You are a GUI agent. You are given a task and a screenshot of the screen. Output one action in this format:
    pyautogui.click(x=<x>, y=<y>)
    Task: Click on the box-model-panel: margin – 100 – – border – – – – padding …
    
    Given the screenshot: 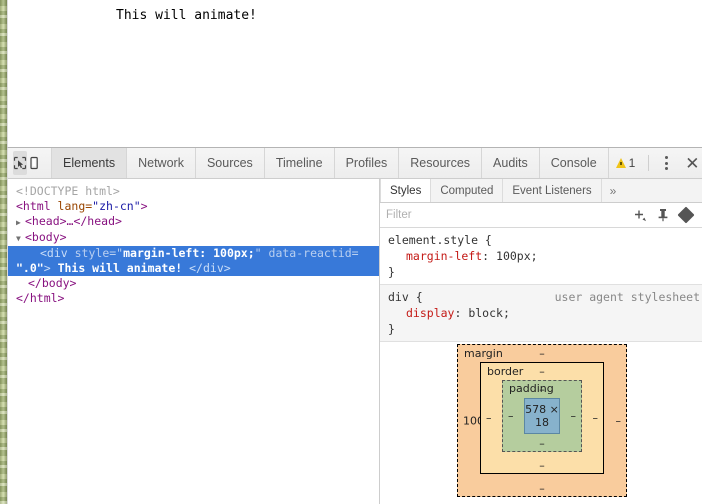 What is the action you would take?
    pyautogui.click(x=541, y=423)
    